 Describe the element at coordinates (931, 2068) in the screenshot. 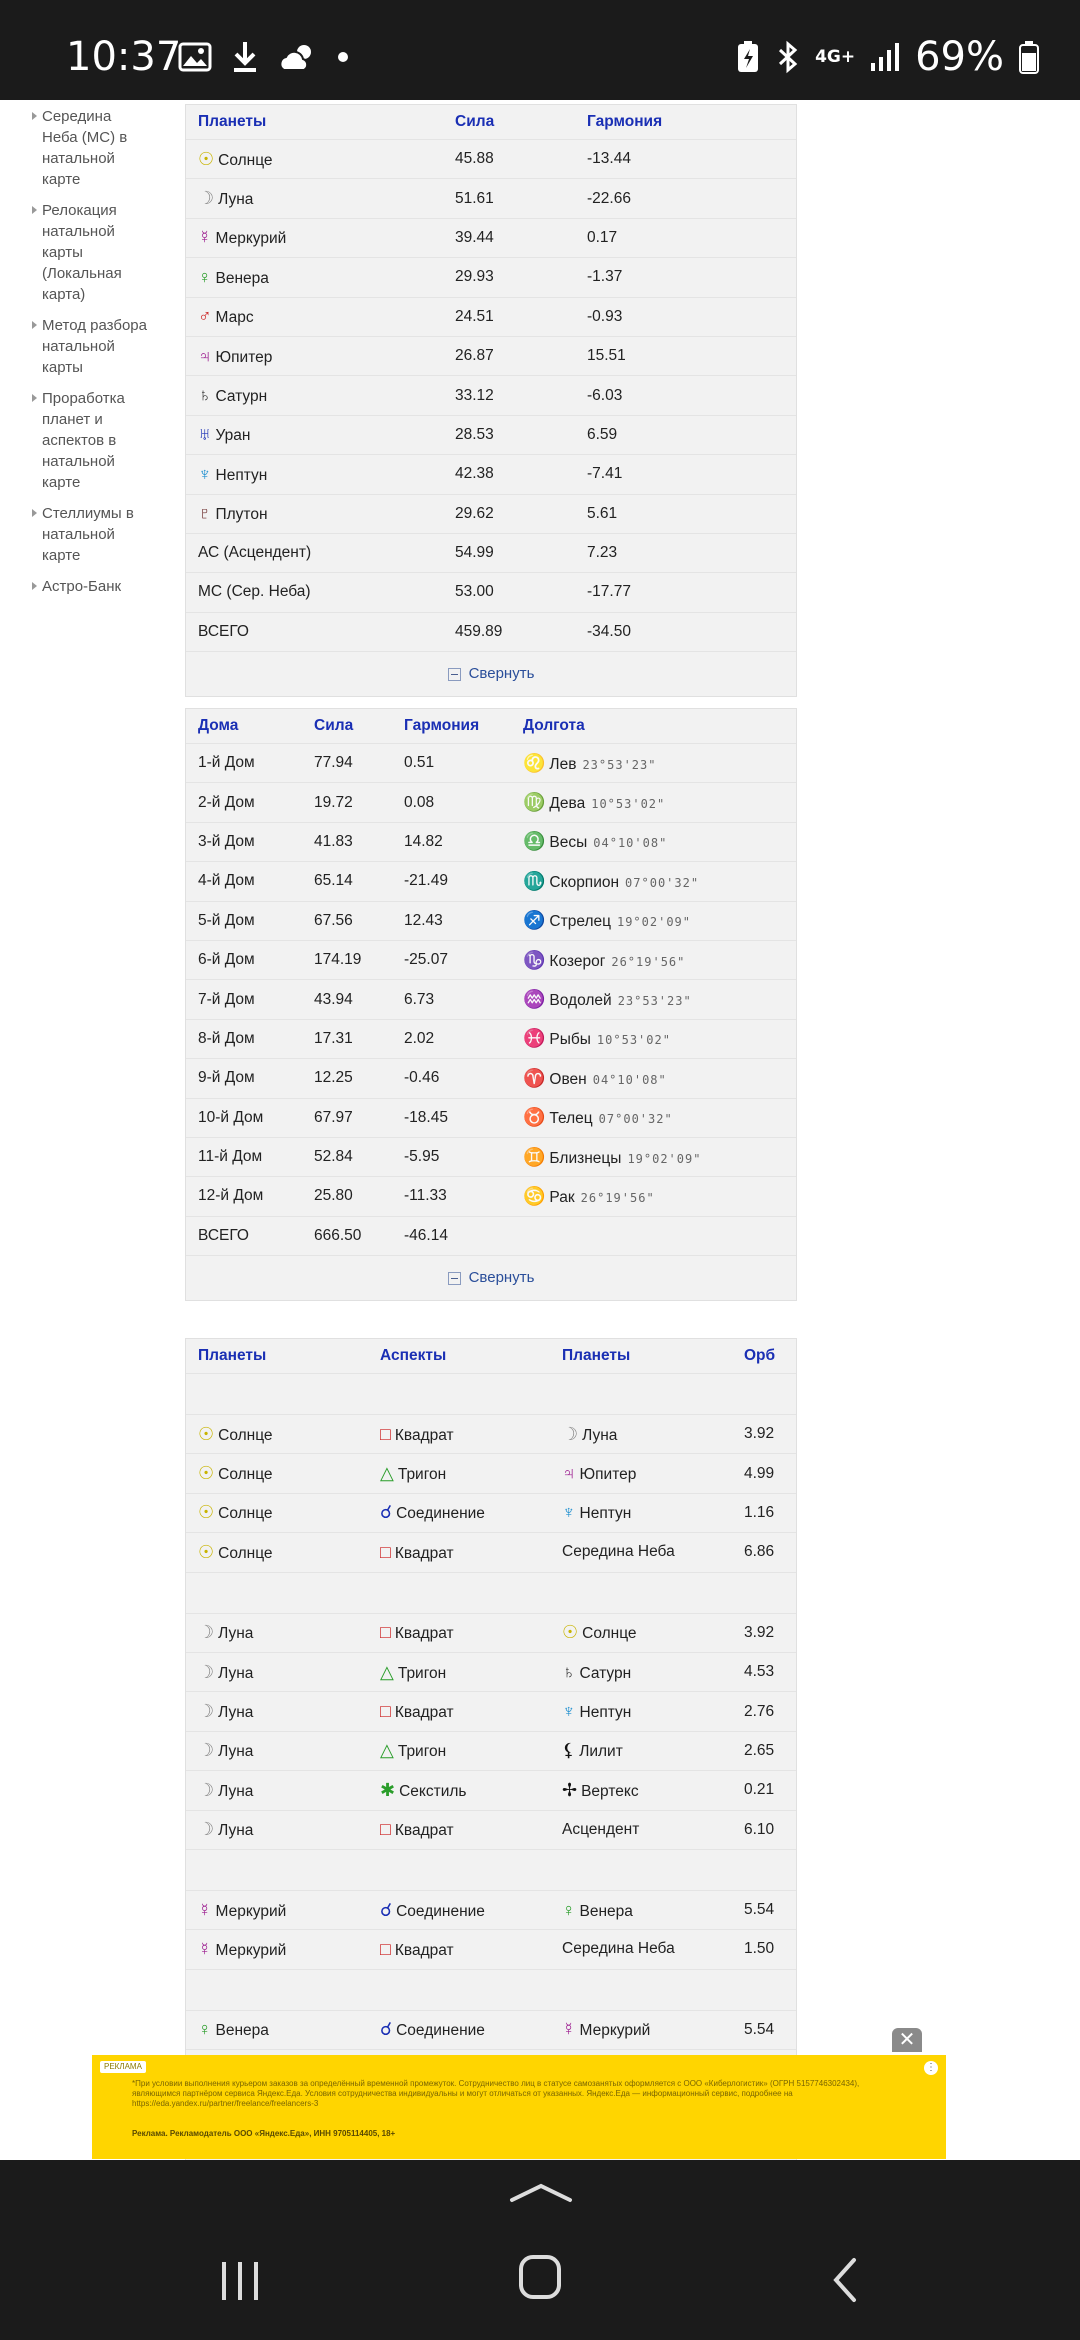

I see `ad-menu-icon: ⋮` at that location.